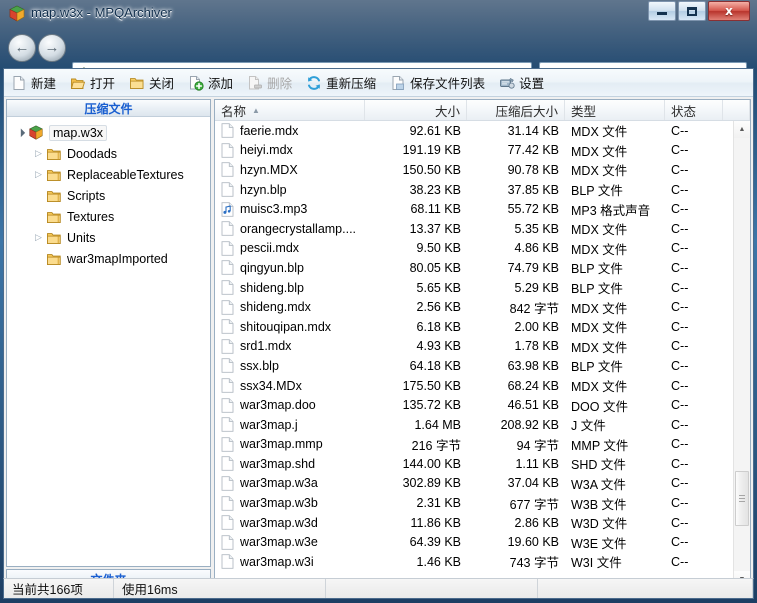 This screenshot has width=757, height=603. I want to click on table-row: war3map.w3a 302.89 KB 37.04 KB W3A 文件 C--, so click(482, 484).